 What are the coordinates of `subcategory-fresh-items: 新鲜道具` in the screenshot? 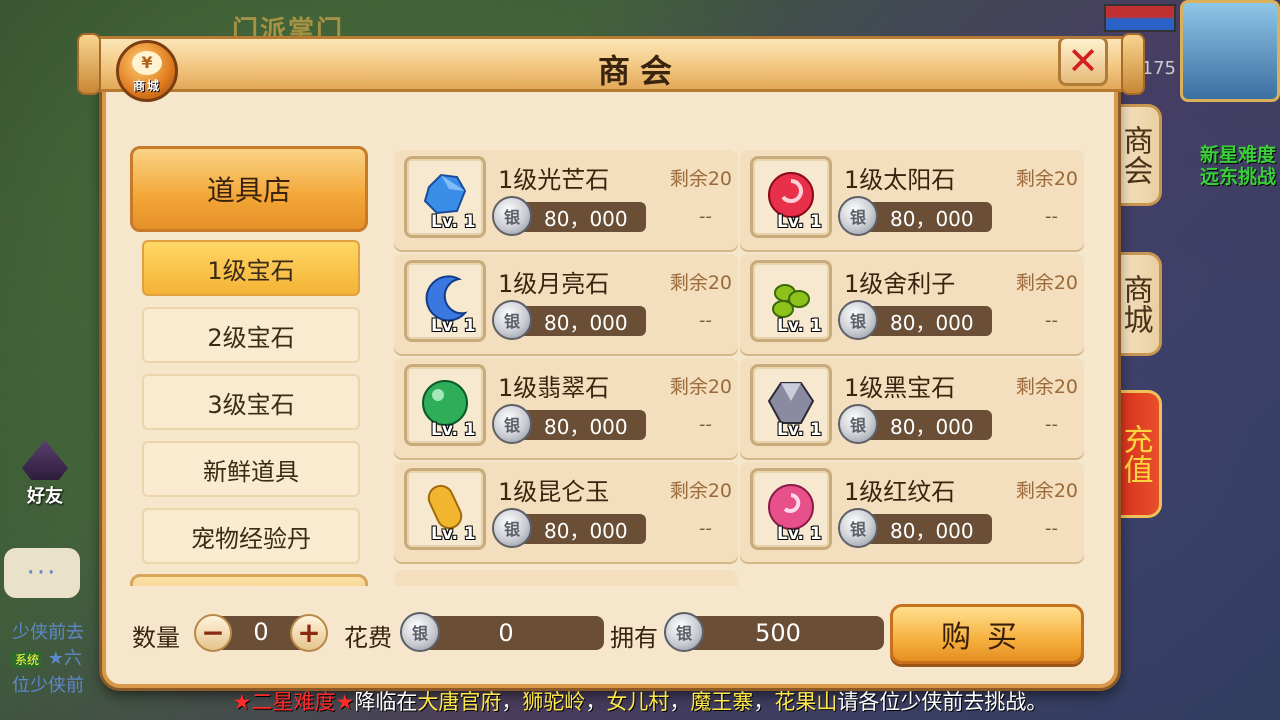 It's located at (251, 469).